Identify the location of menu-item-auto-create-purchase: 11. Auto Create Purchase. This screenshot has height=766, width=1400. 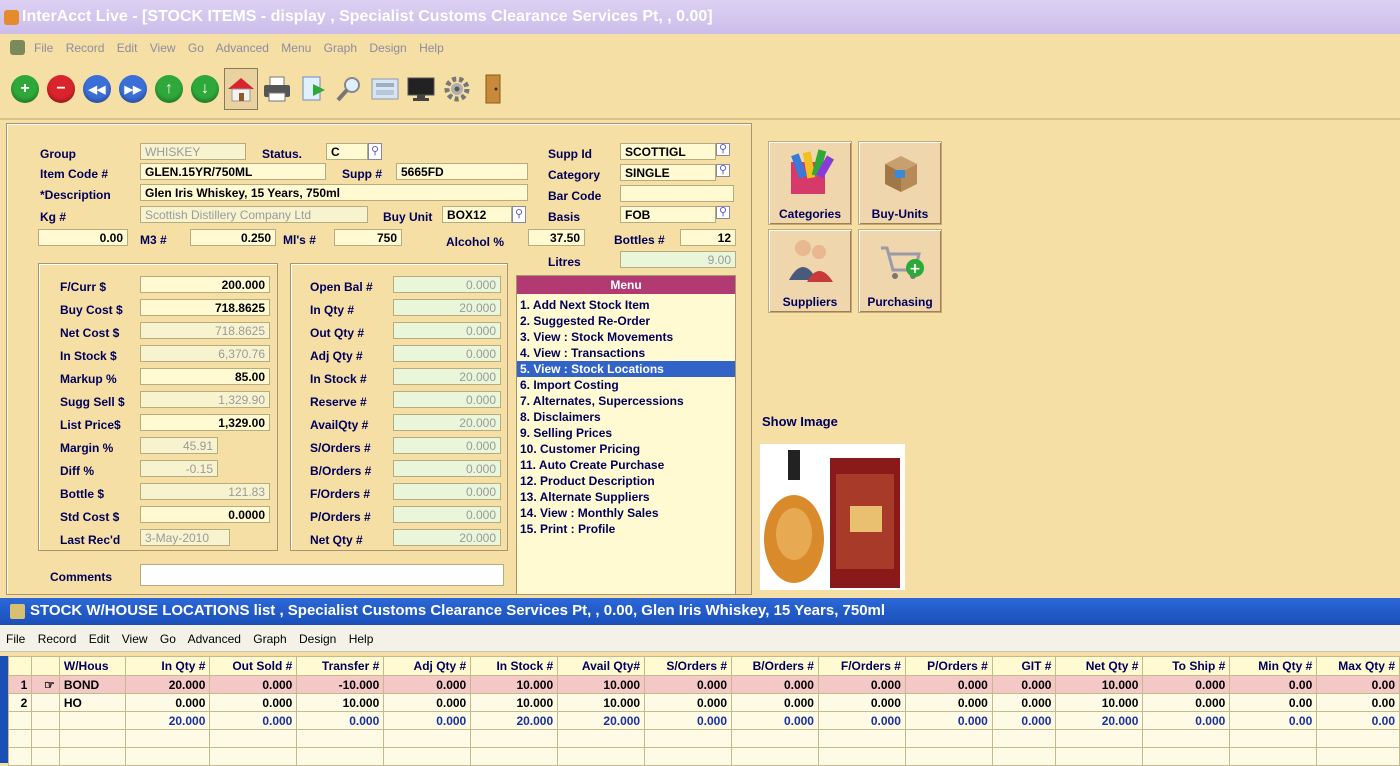
(626, 465).